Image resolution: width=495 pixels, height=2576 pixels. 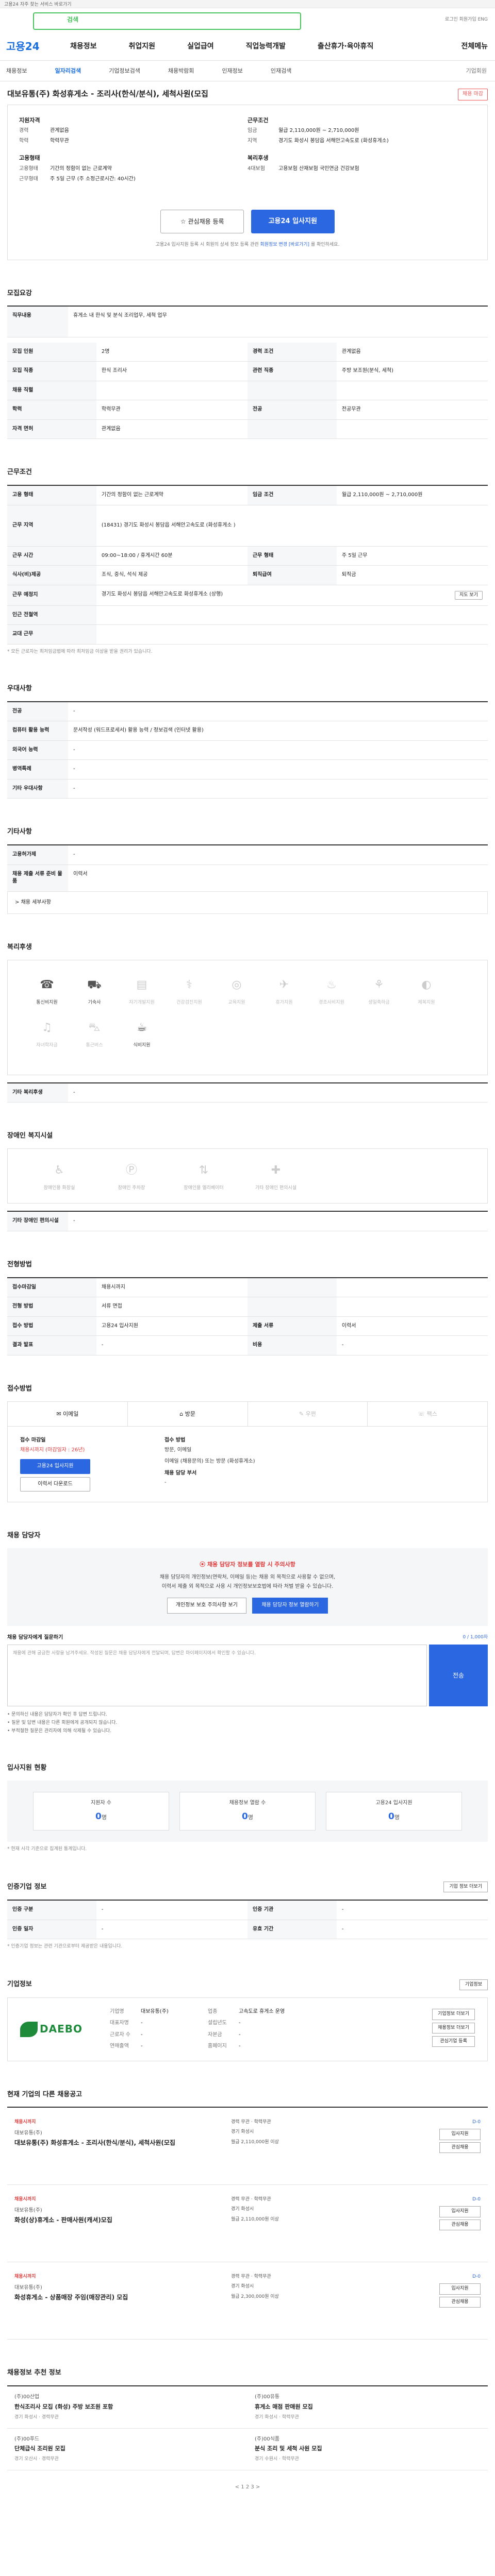 I want to click on nav-item-jobs: 채용정보, so click(x=83, y=46).